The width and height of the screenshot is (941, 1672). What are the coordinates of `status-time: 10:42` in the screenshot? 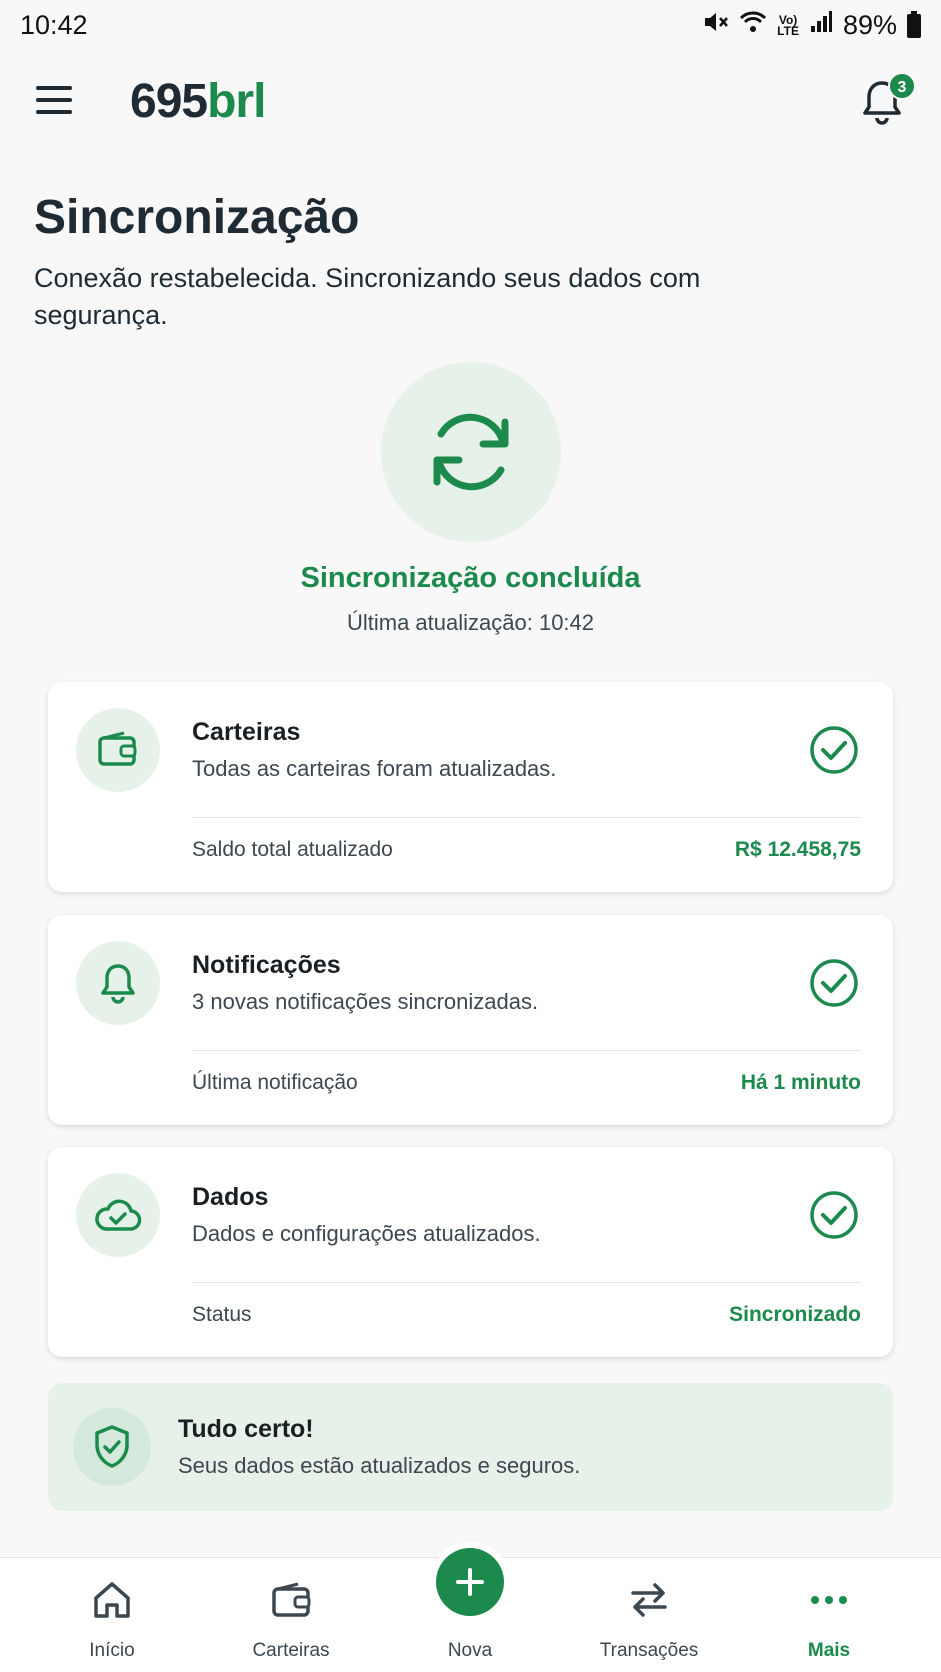 It's located at (54, 25).